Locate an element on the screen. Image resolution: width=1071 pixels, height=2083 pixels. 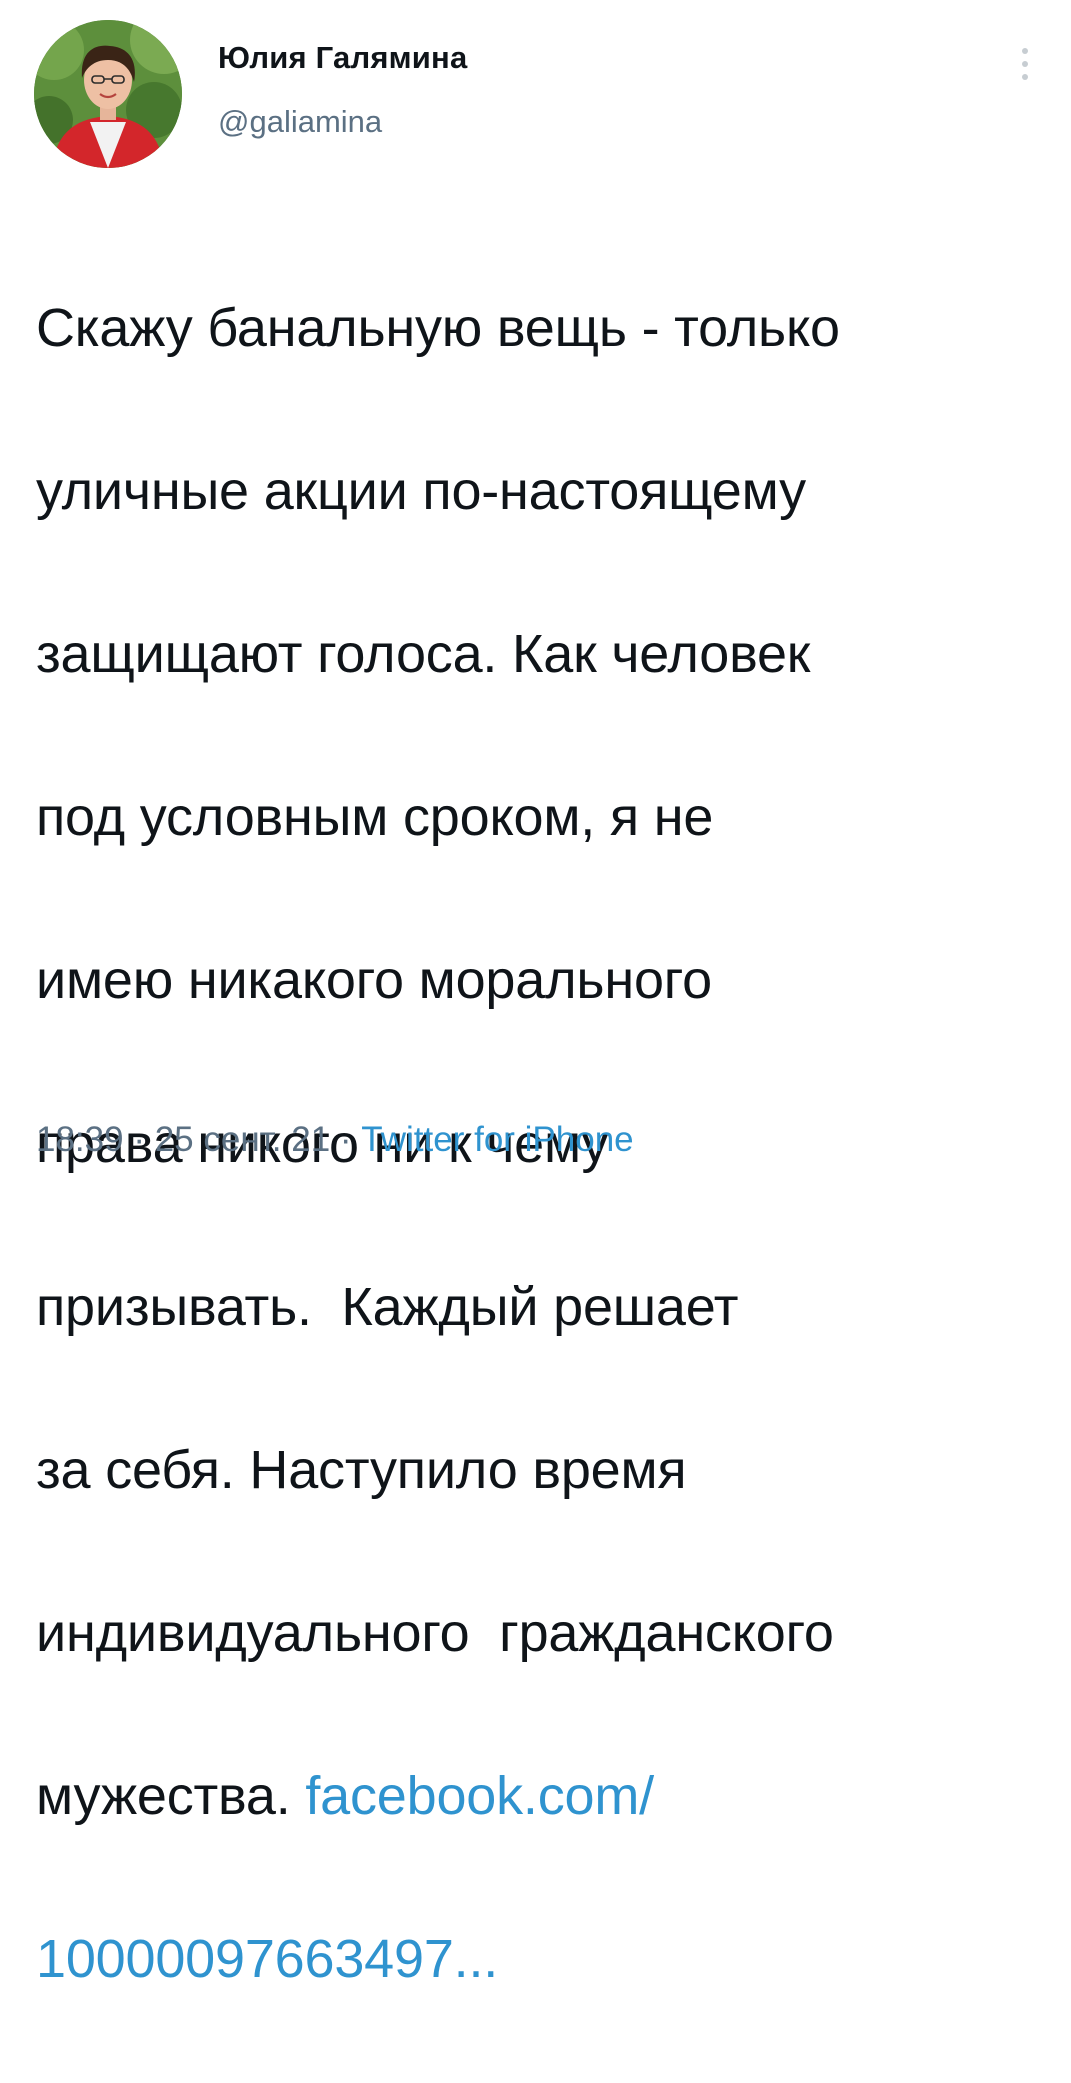
tweet-text-line: защищают голоса. Как человек is located at coordinates (423, 653).